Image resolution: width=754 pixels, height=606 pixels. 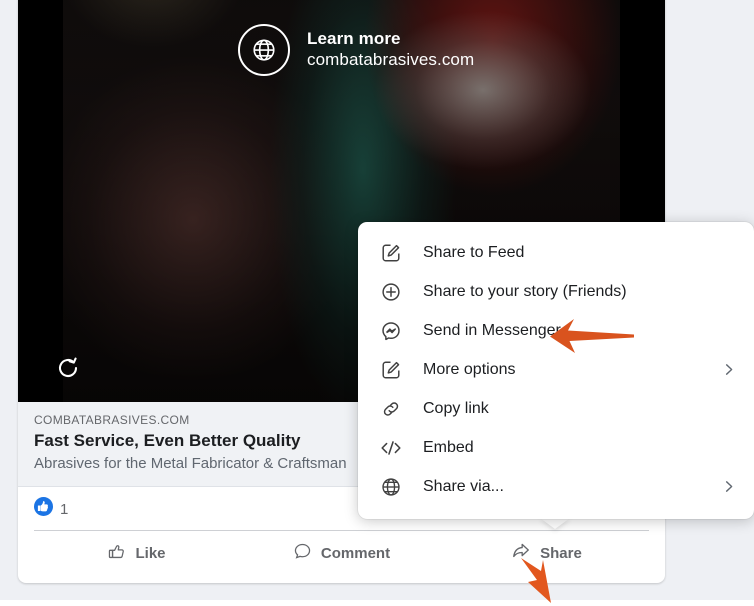 I want to click on menu-item-send-in-messenger: Send in Messenger, so click(x=556, y=330).